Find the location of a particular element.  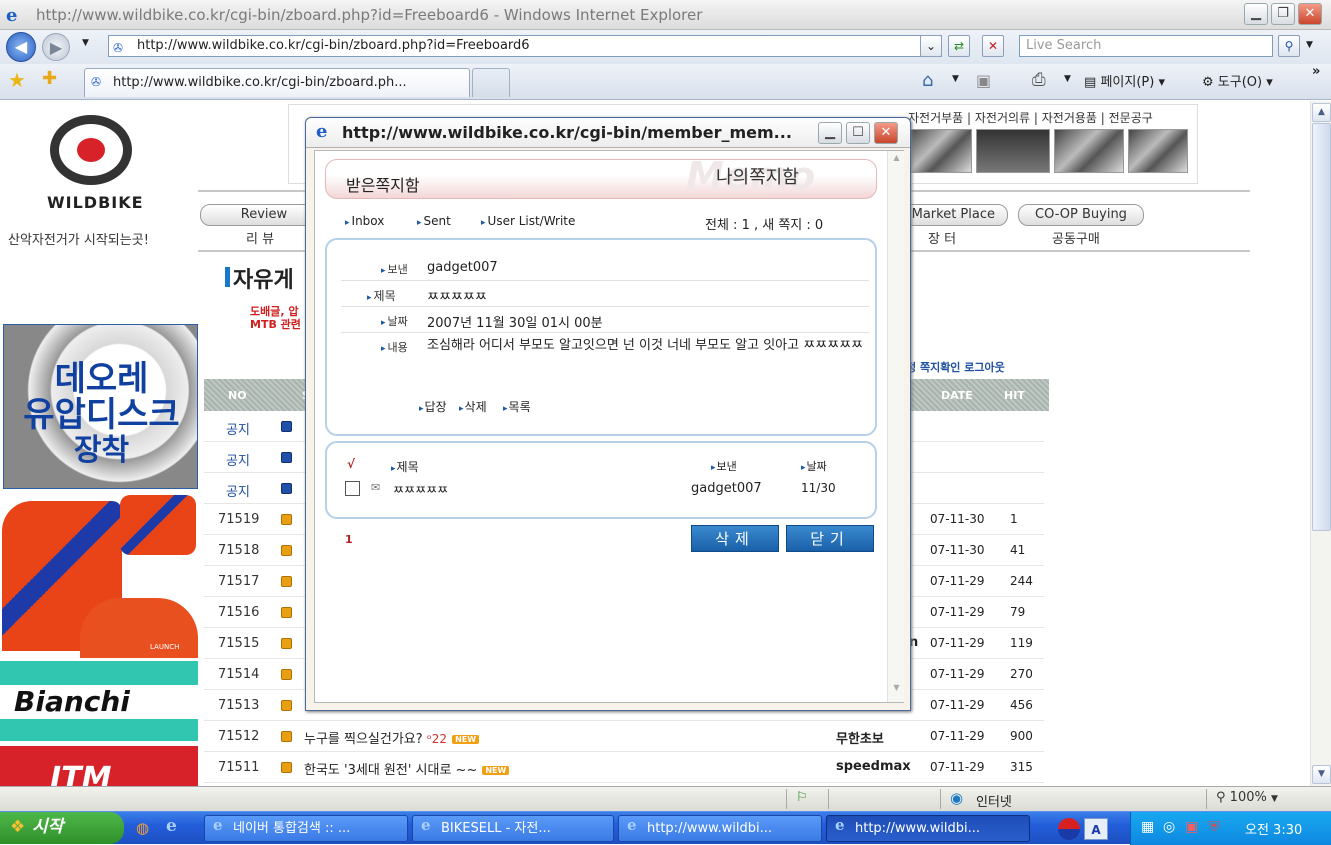

site-logo is located at coordinates (98, 150).